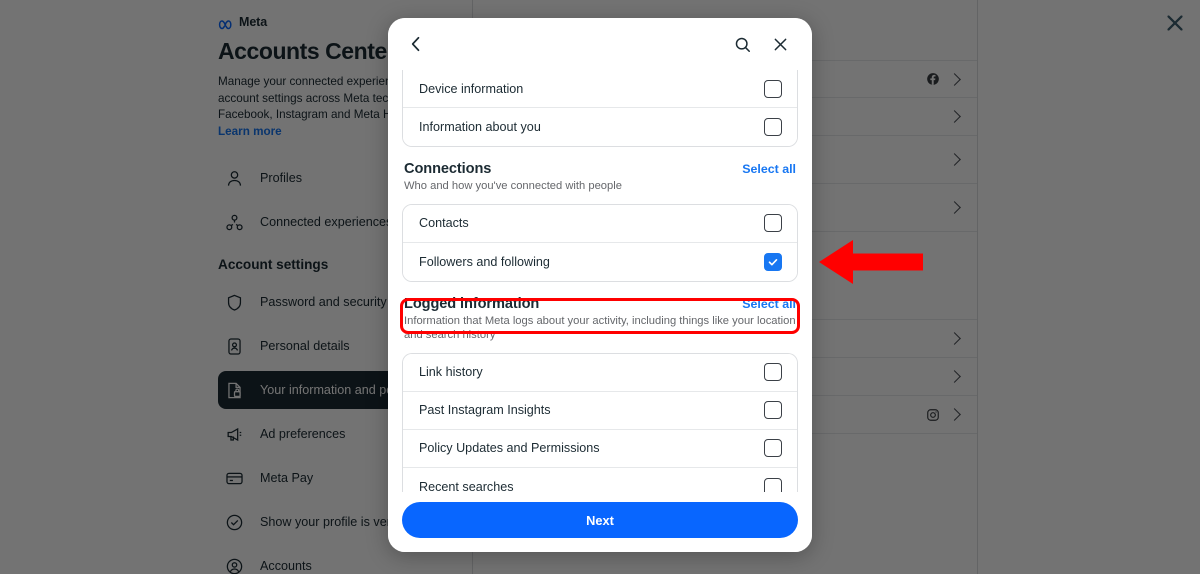 The height and width of the screenshot is (574, 1200). What do you see at coordinates (451, 372) in the screenshot?
I see `option-label: Link history` at bounding box center [451, 372].